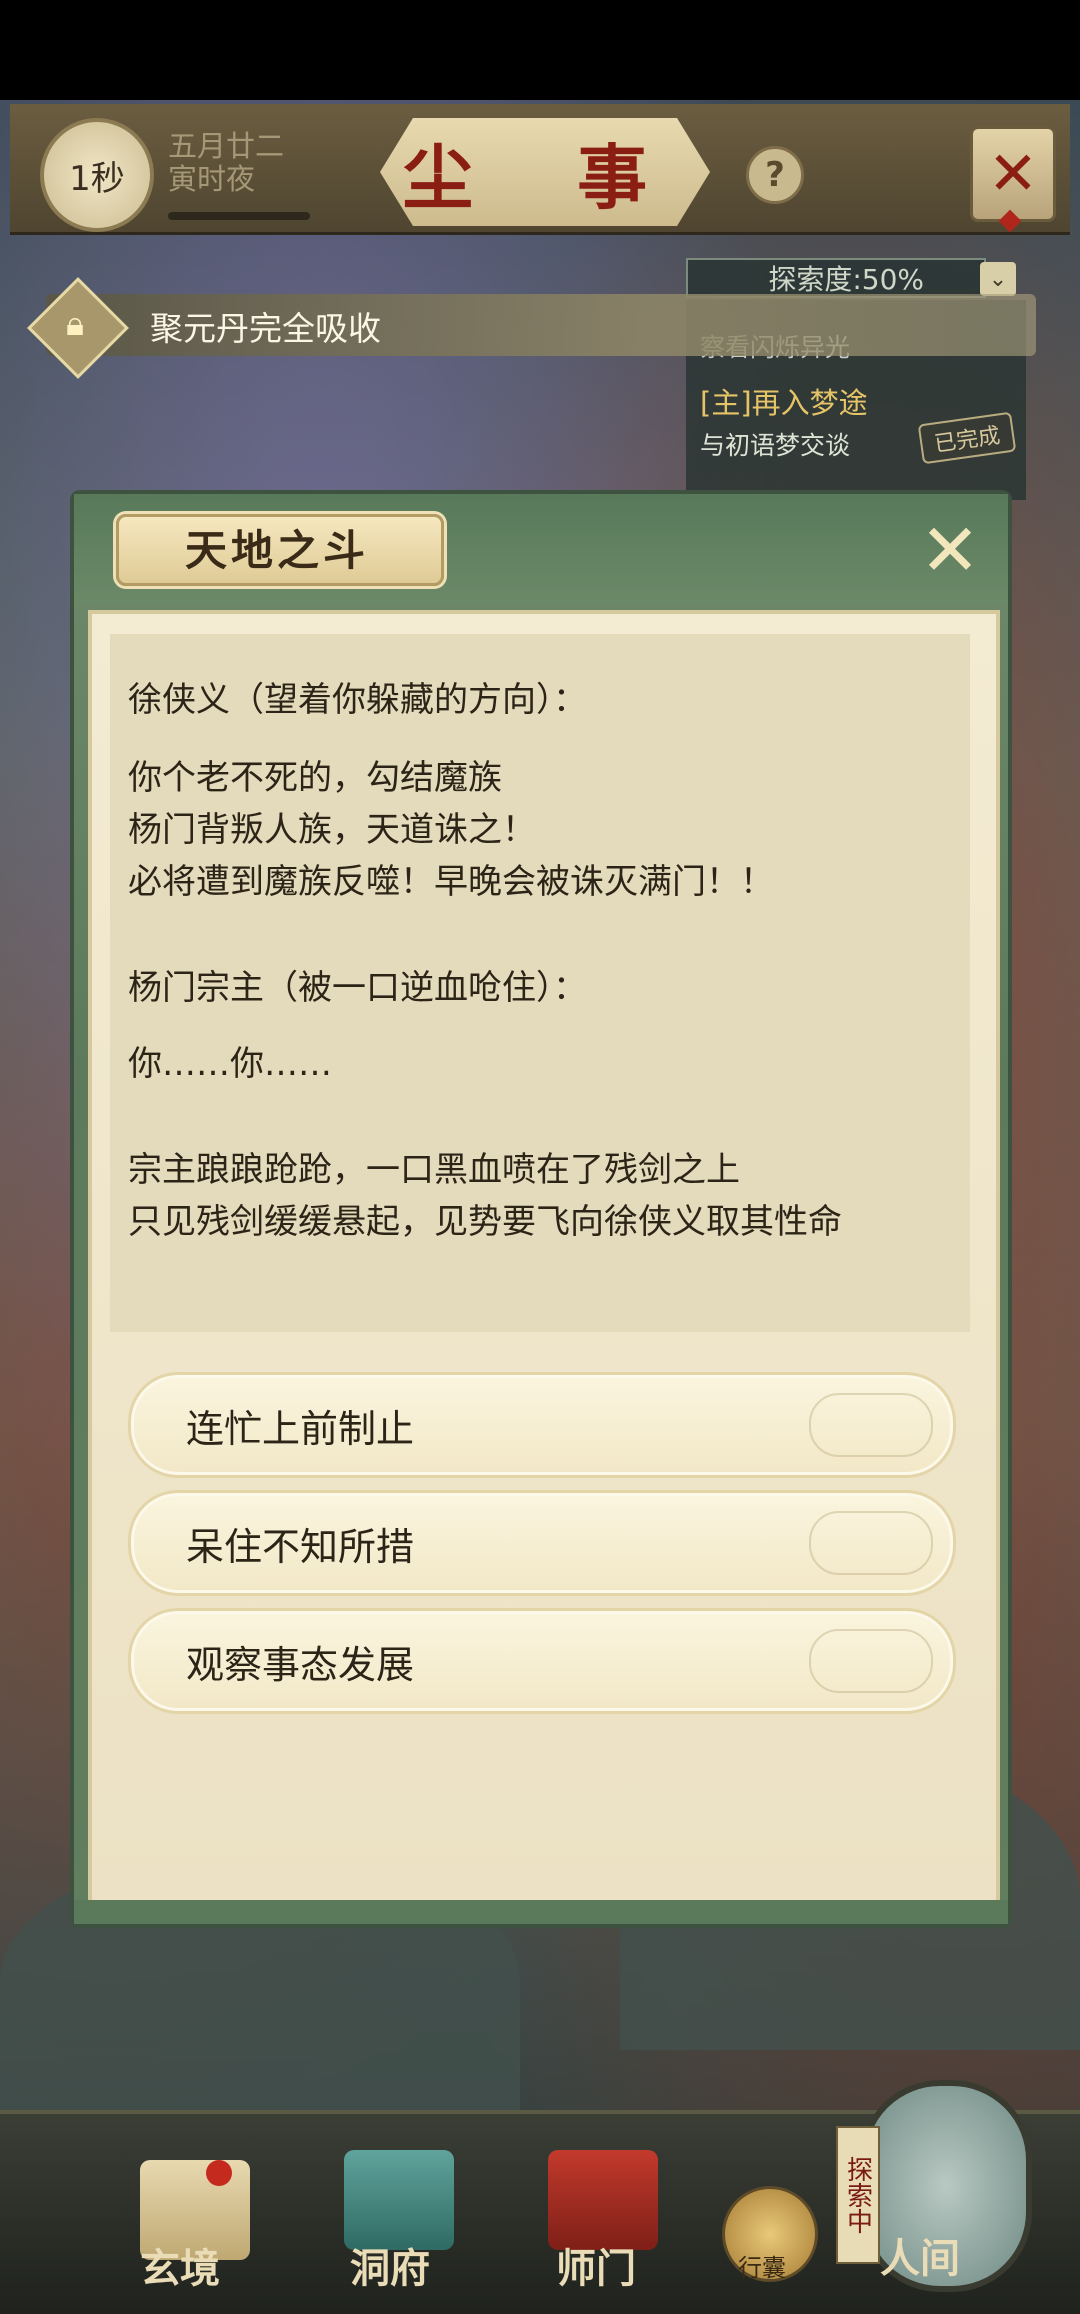 This screenshot has height=2314, width=1080. Describe the element at coordinates (300, 1425) in the screenshot. I see `choice-label: 连忙上前制止` at that location.